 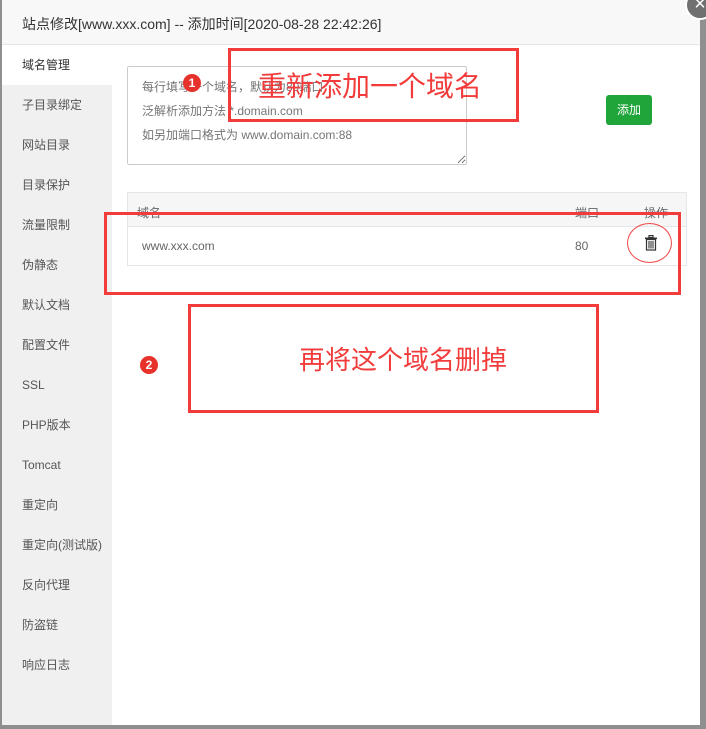 I want to click on annotation-circle-delete, so click(x=649, y=243).